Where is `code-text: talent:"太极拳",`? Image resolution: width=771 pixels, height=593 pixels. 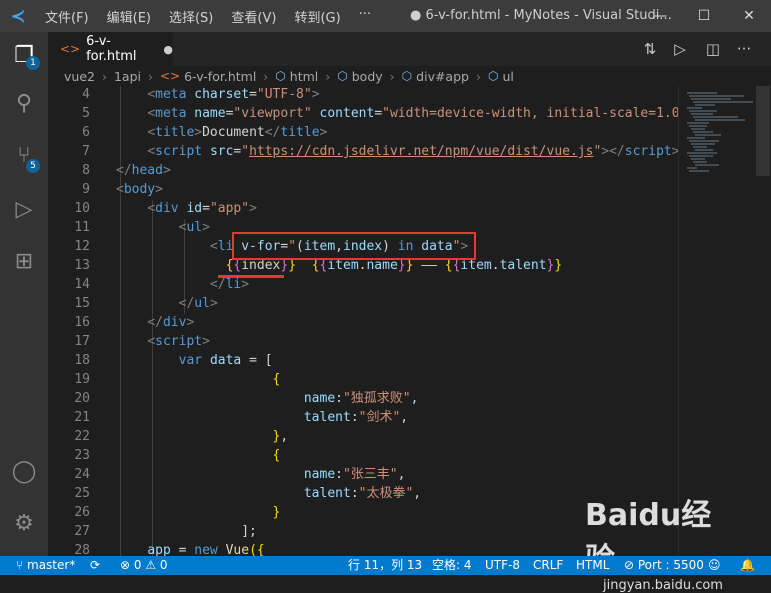 code-text: talent:"太极拳", is located at coordinates (362, 493).